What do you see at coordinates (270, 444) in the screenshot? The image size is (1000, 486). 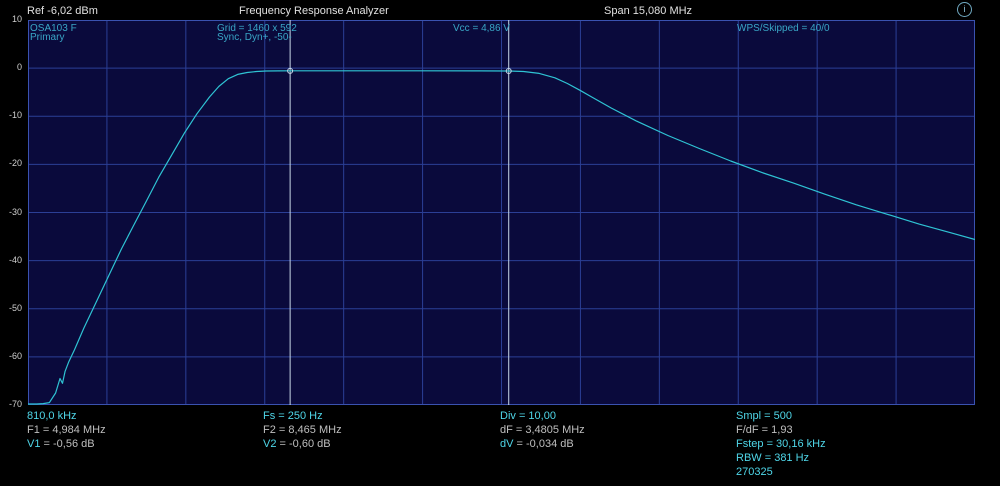 I see `v2-label: V2` at bounding box center [270, 444].